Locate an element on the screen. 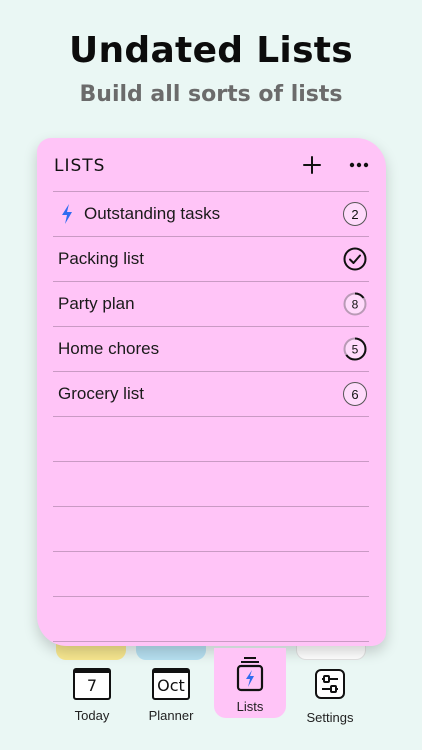 The height and width of the screenshot is (750, 422). add-list-button is located at coordinates (312, 165).